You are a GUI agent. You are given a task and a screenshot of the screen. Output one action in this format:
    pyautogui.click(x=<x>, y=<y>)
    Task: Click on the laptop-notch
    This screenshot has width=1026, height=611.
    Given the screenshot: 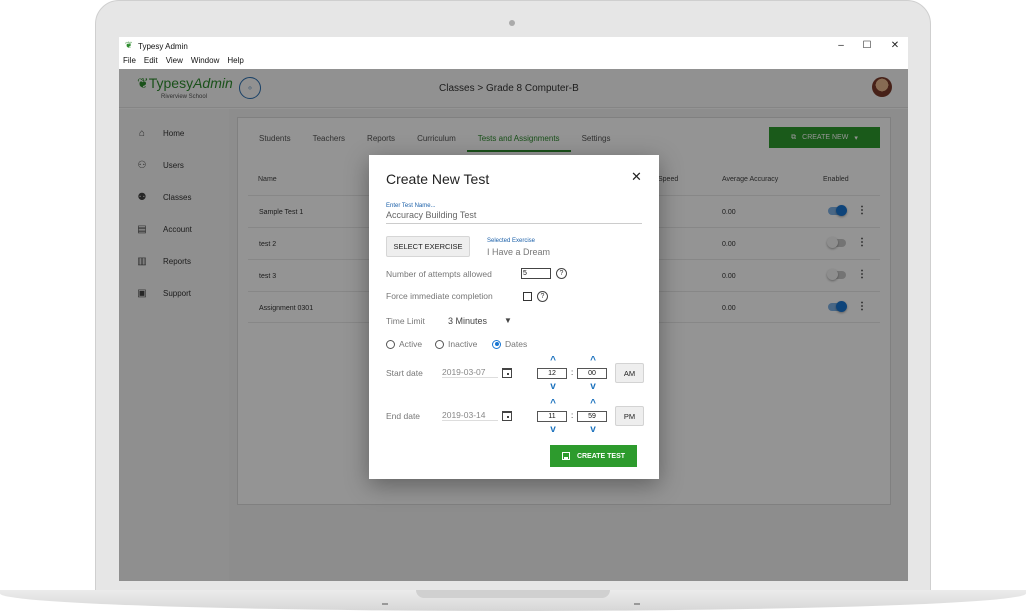 What is the action you would take?
    pyautogui.click(x=513, y=594)
    